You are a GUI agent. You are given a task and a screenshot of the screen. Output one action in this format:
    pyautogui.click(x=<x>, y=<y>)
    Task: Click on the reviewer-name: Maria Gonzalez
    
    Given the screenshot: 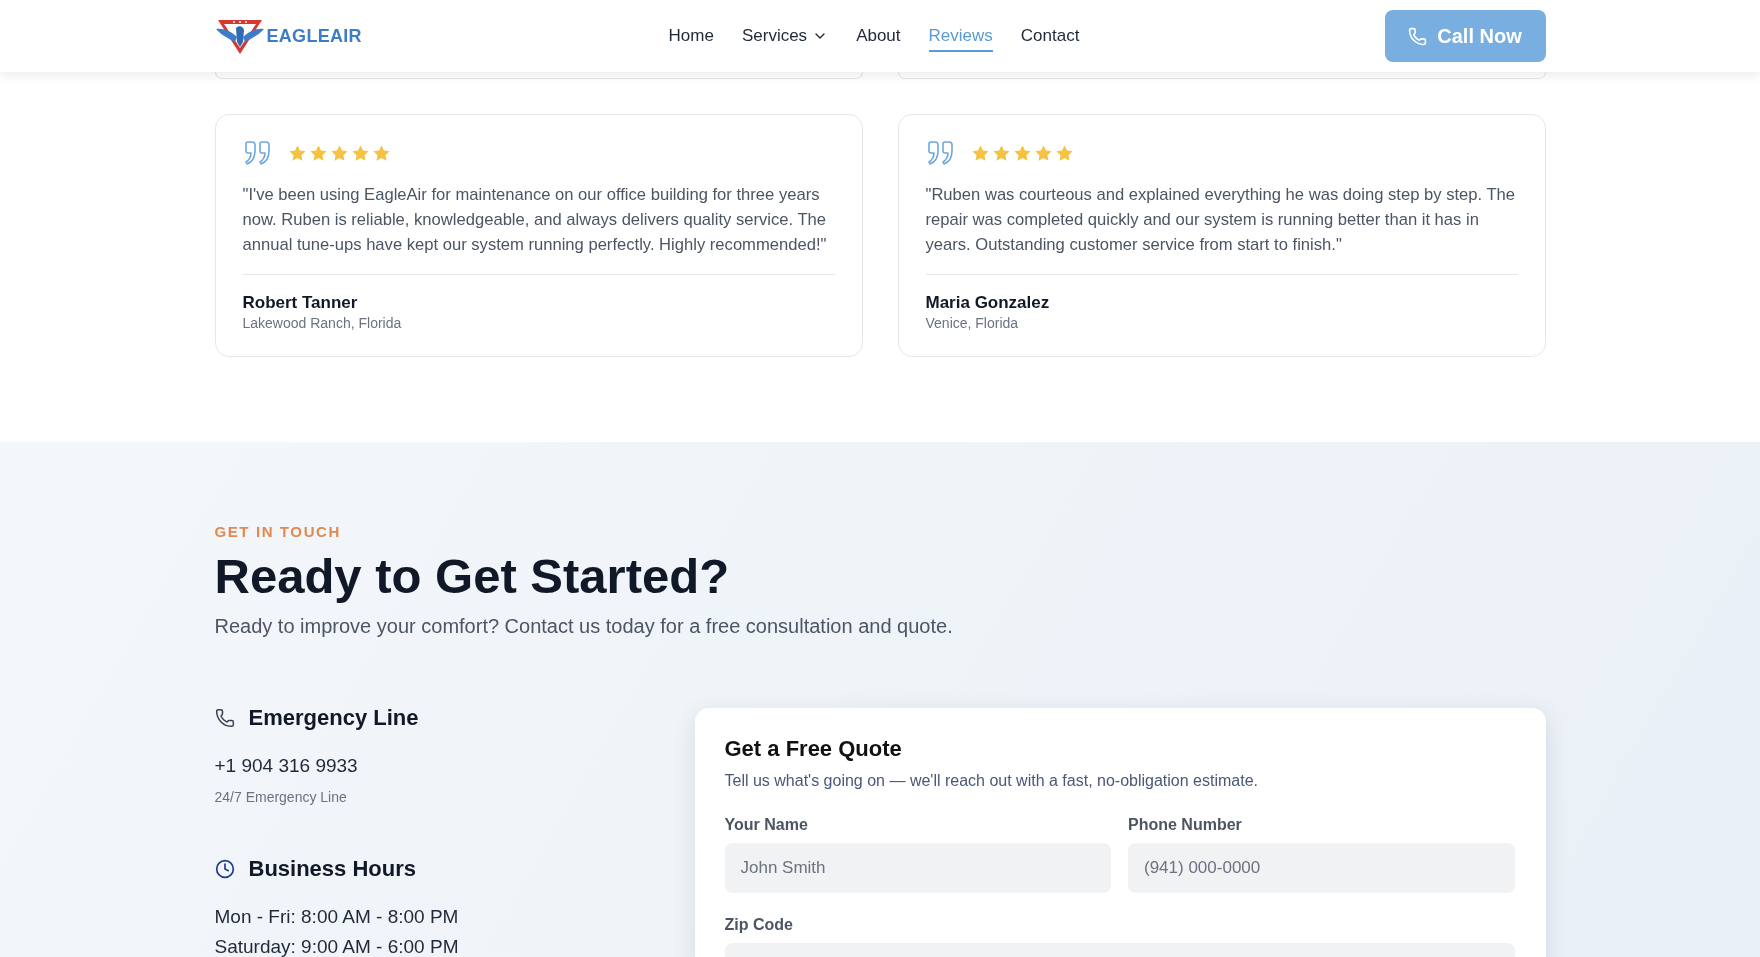 What is the action you would take?
    pyautogui.click(x=988, y=303)
    